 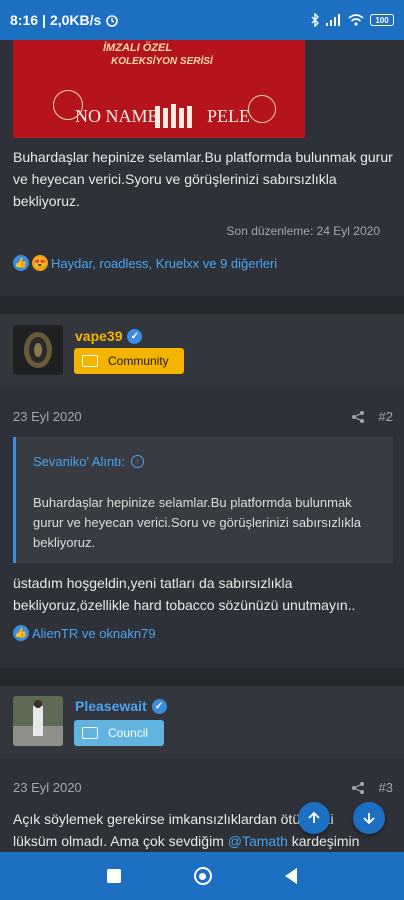 I want to click on scroll-up-button, so click(x=314, y=818).